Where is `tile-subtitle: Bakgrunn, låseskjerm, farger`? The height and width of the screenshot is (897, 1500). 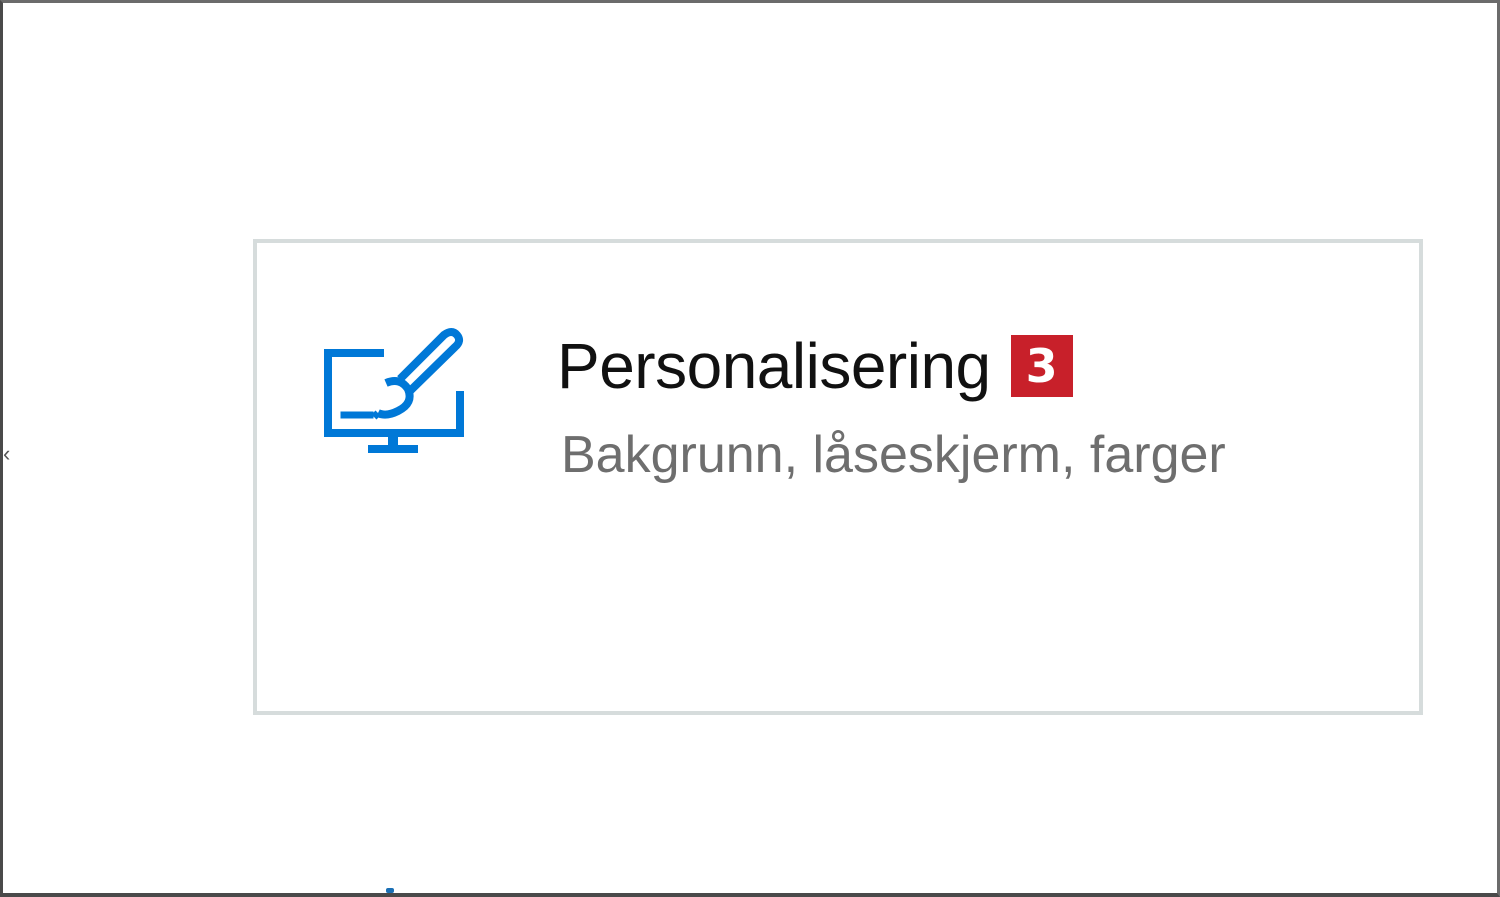 tile-subtitle: Bakgrunn, låseskjerm, farger is located at coordinates (893, 455).